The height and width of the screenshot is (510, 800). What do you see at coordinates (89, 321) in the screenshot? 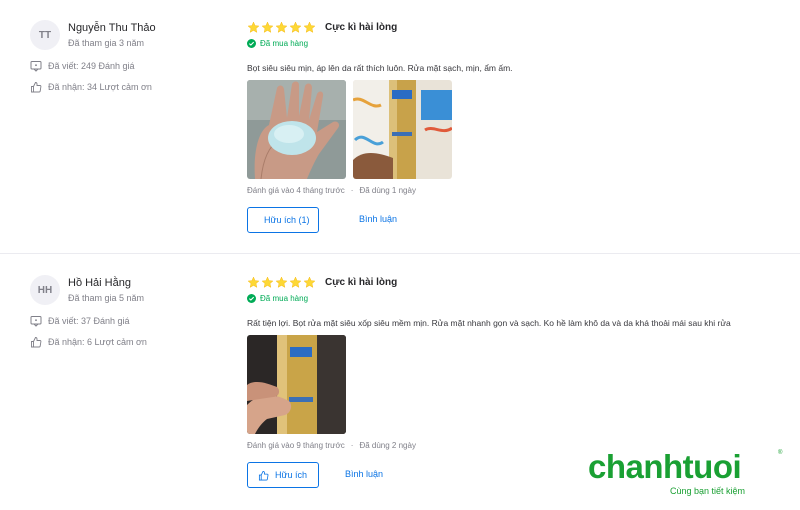
I see `reviews-written-text: Đã viết: 37 Đánh giá` at bounding box center [89, 321].